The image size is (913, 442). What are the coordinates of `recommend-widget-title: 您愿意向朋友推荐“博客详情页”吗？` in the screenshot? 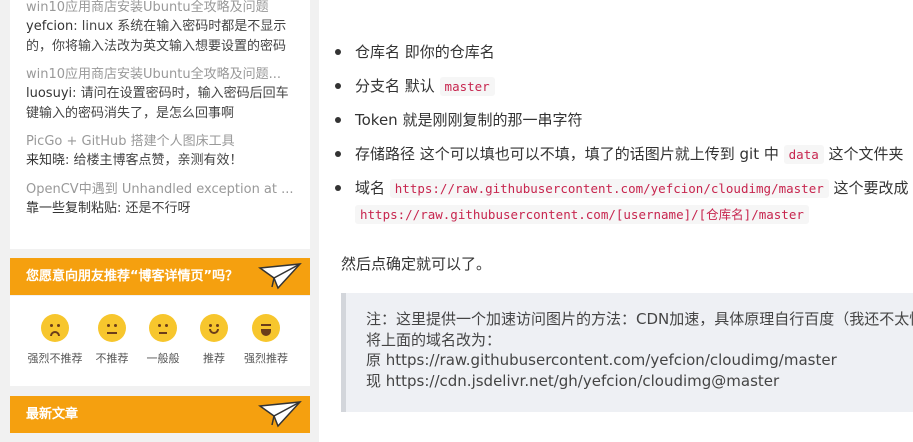 It's located at (160, 276).